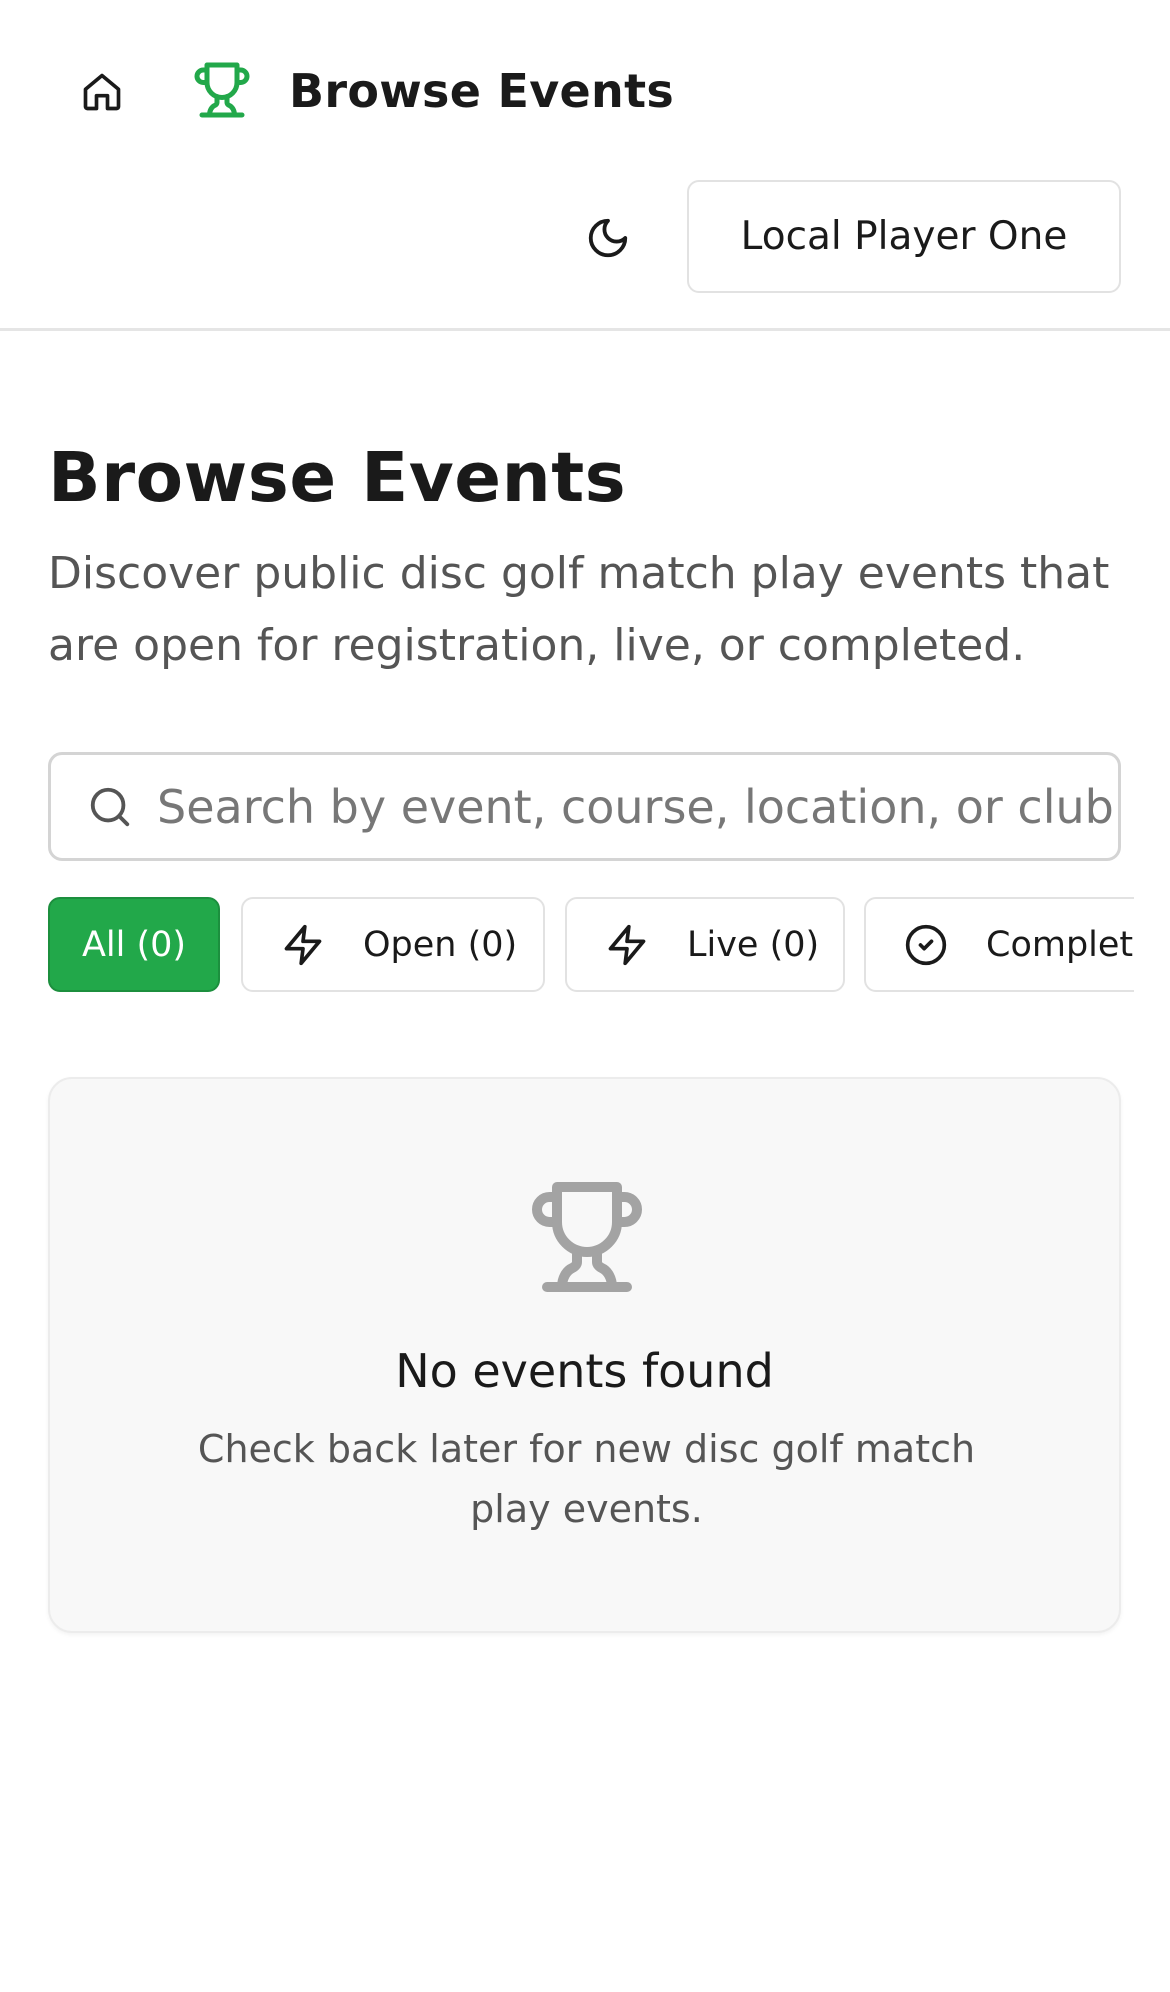  I want to click on check-circle-icon, so click(926, 944).